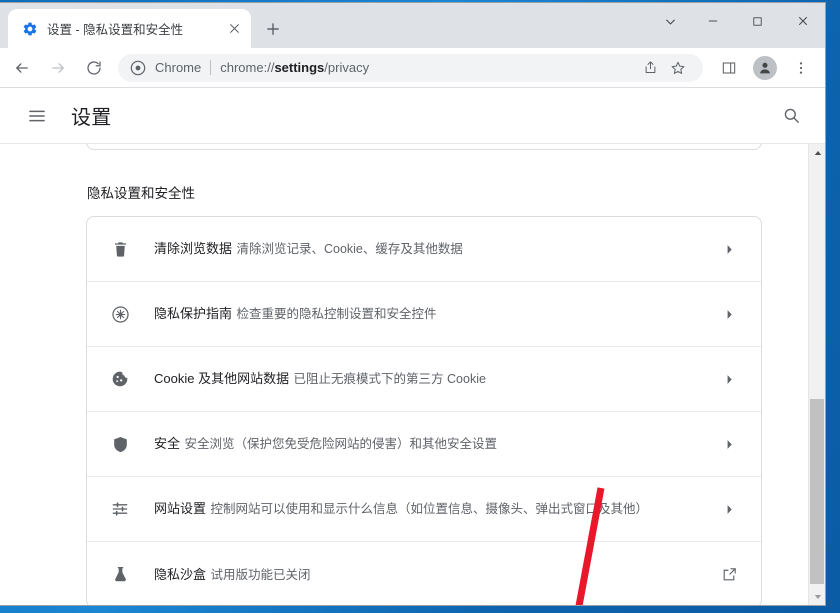  Describe the element at coordinates (22, 68) in the screenshot. I see `back-arrow-icon` at that location.